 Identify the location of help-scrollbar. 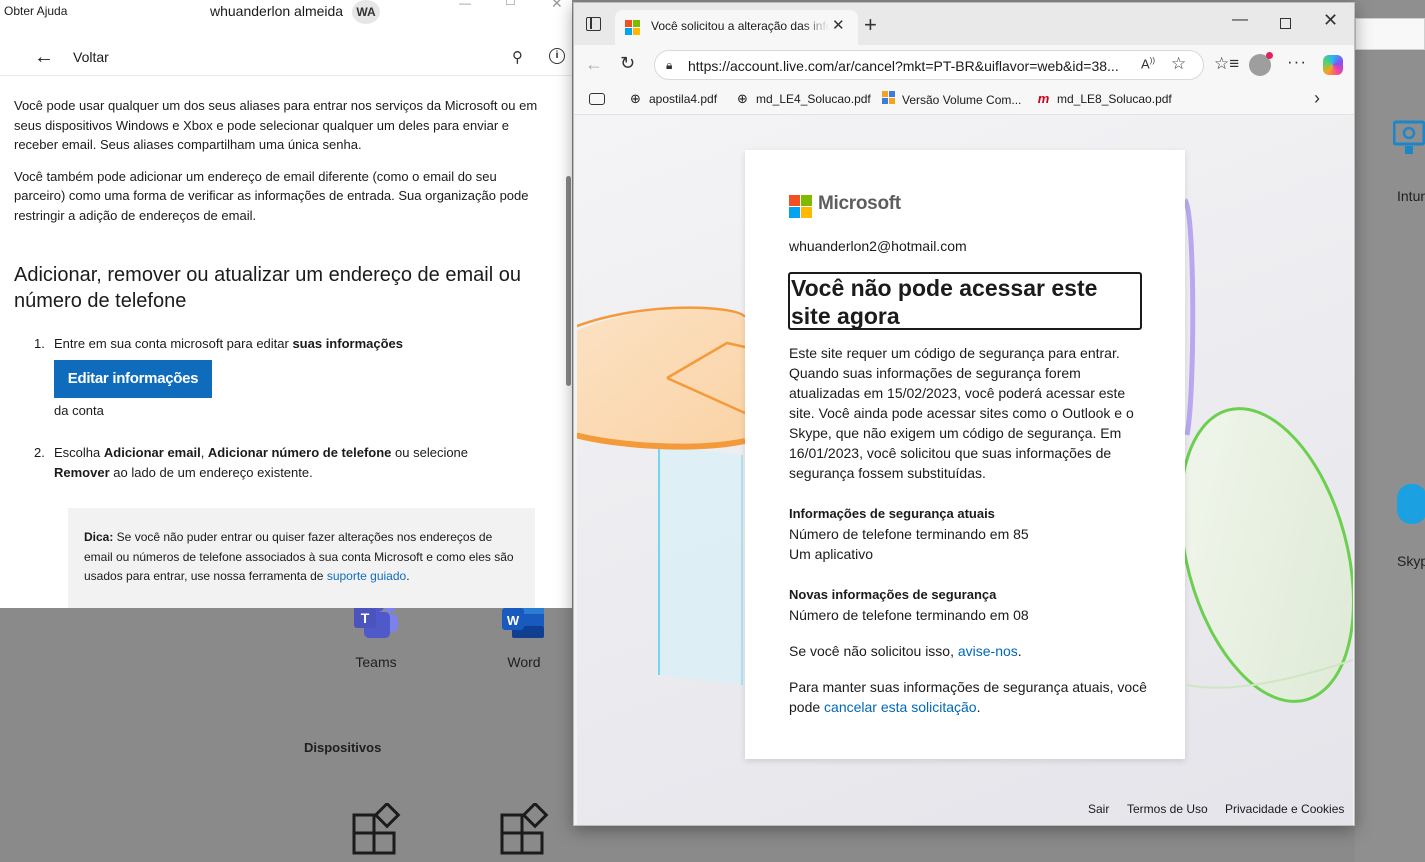
(568, 281).